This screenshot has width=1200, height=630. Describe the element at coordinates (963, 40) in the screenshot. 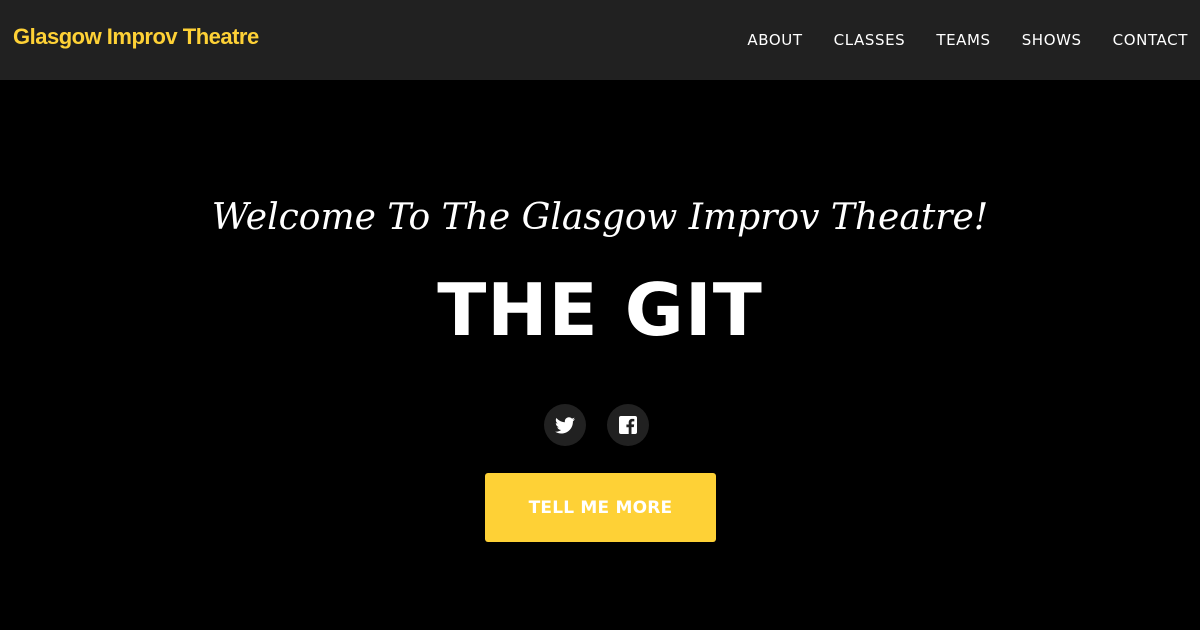

I see `nav-link-teams: TEAMS` at that location.